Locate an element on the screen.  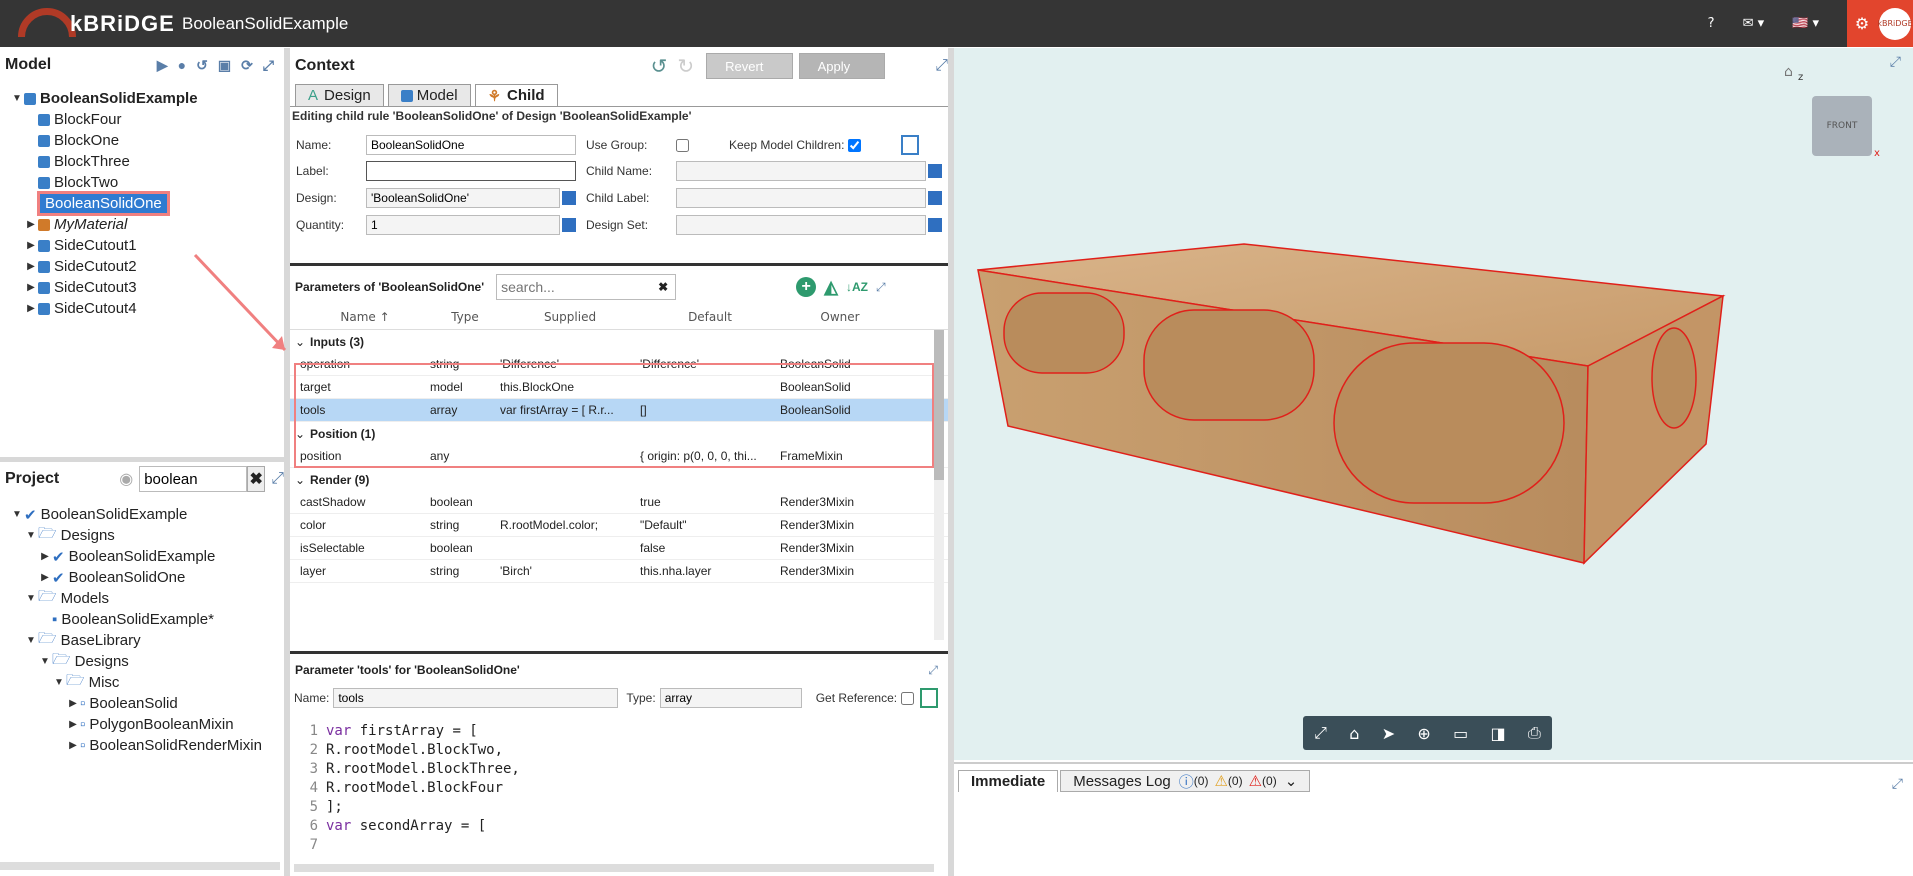
project-tree-item: ▼ ✔ BooleanSolidExample is located at coordinates (147, 514).